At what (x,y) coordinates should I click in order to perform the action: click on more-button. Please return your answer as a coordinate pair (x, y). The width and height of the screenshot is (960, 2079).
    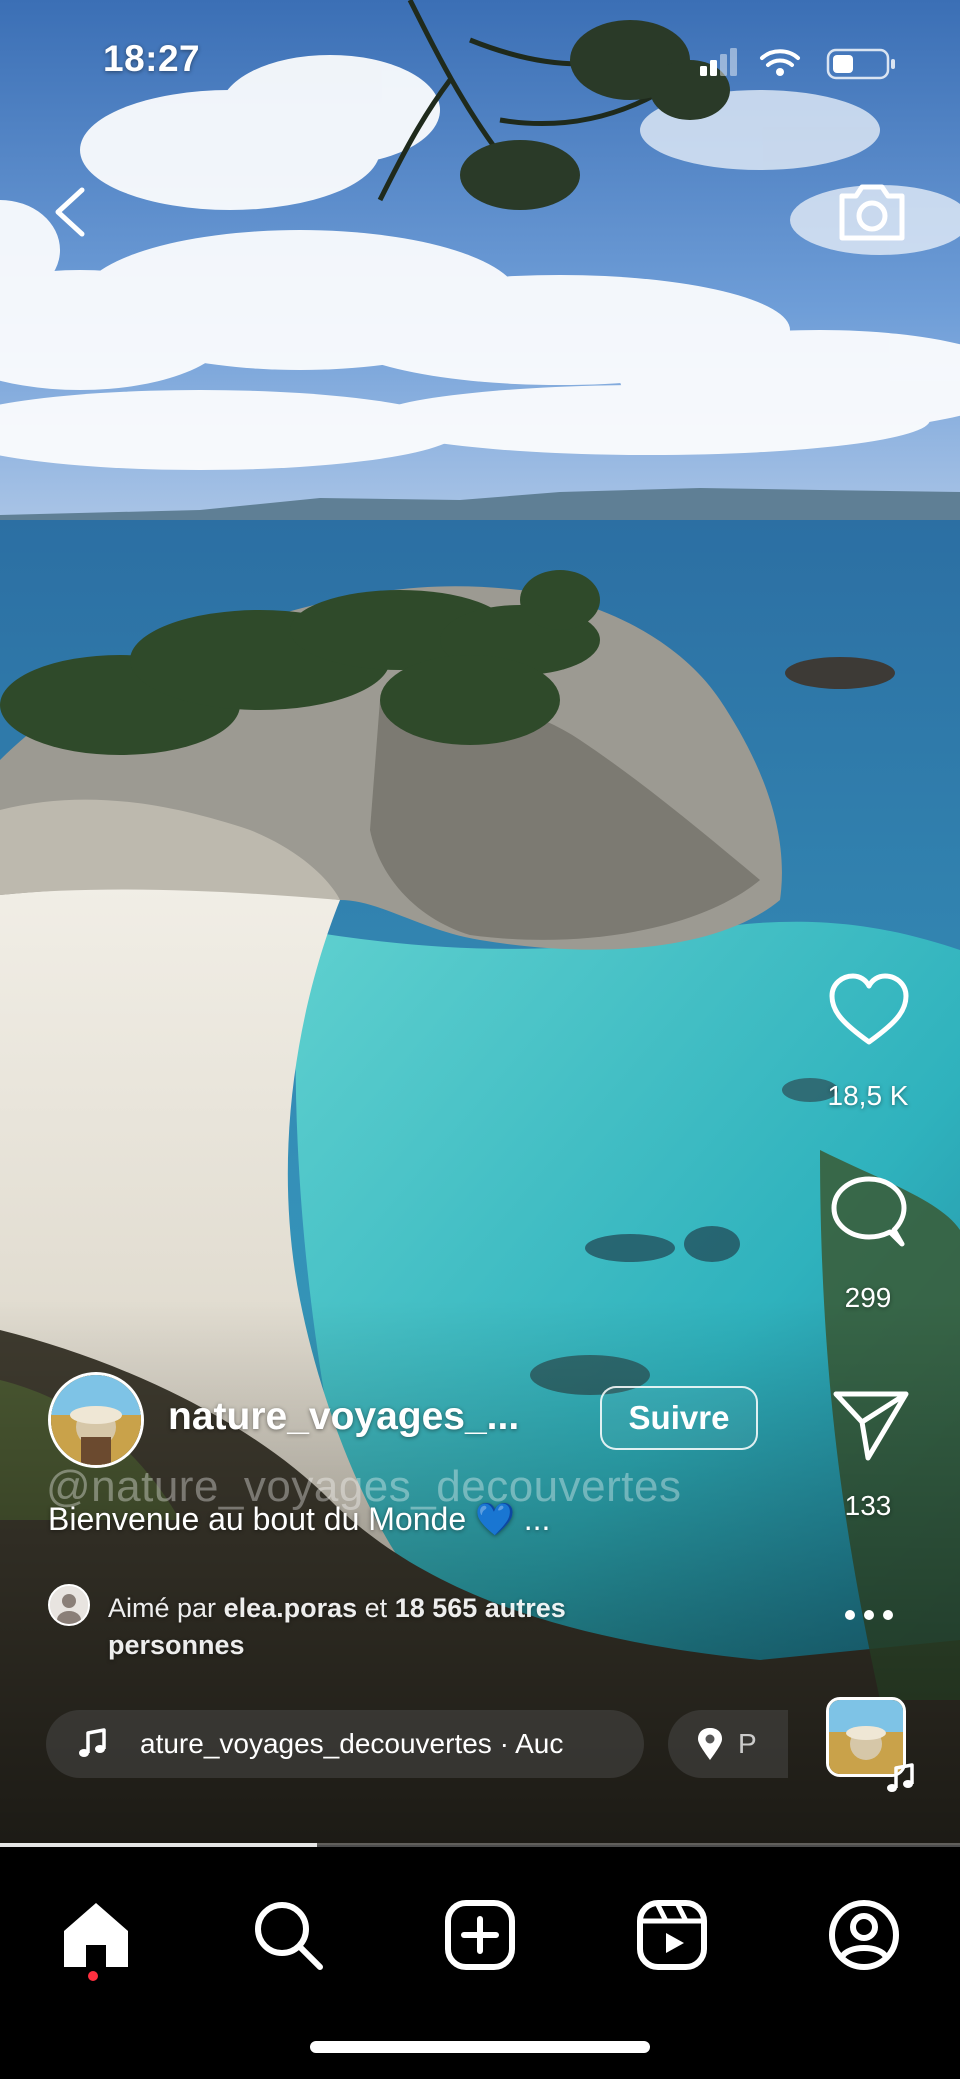
    Looking at the image, I should click on (869, 1615).